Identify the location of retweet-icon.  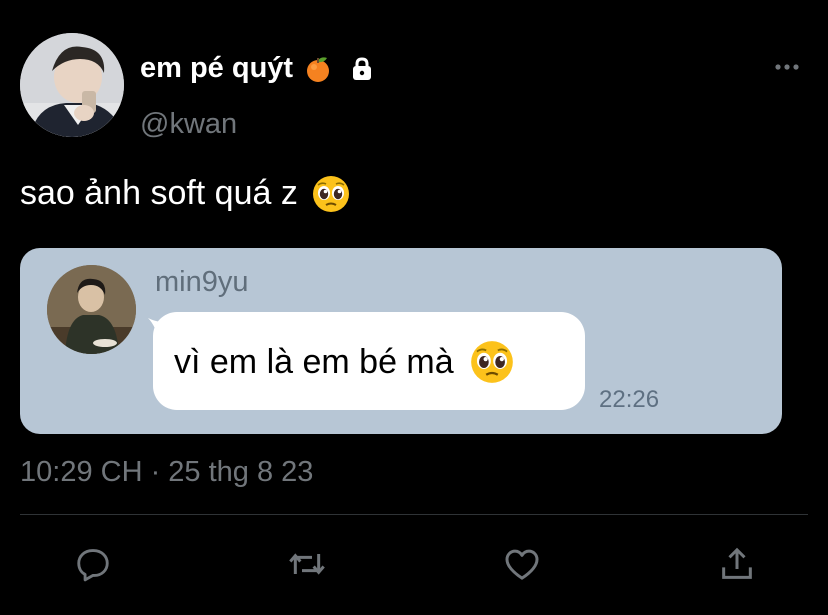
(307, 564).